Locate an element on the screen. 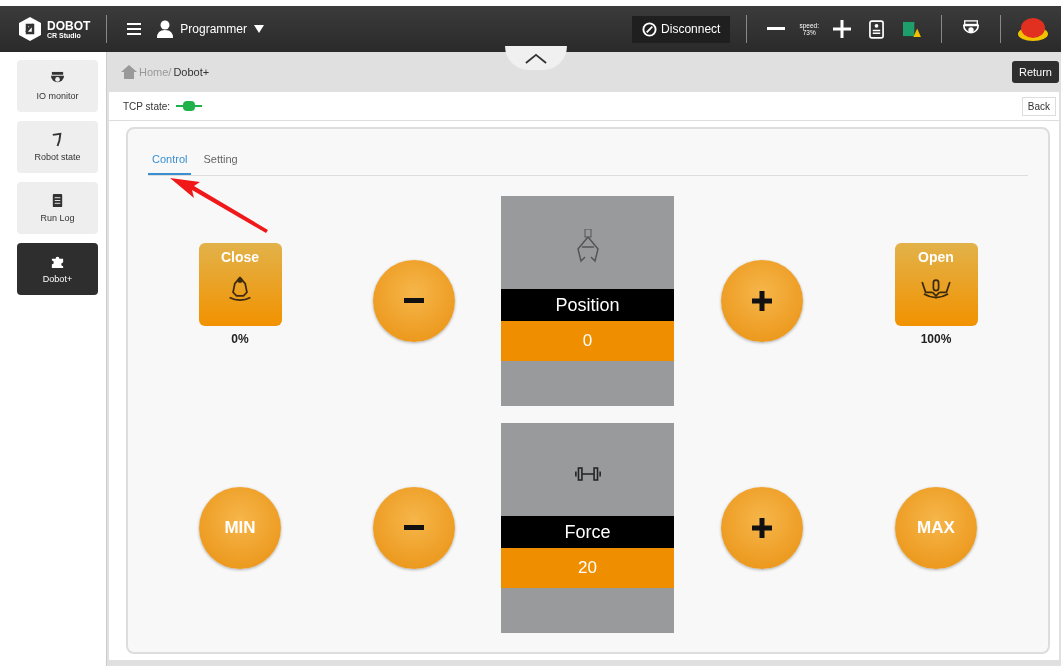  dumbbell-icon is located at coordinates (587, 473).